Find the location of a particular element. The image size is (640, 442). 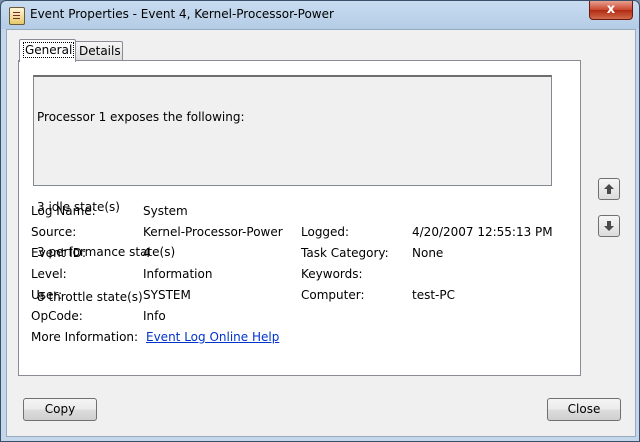

event-log-online-help-link: Event Log Online Help is located at coordinates (212, 337).